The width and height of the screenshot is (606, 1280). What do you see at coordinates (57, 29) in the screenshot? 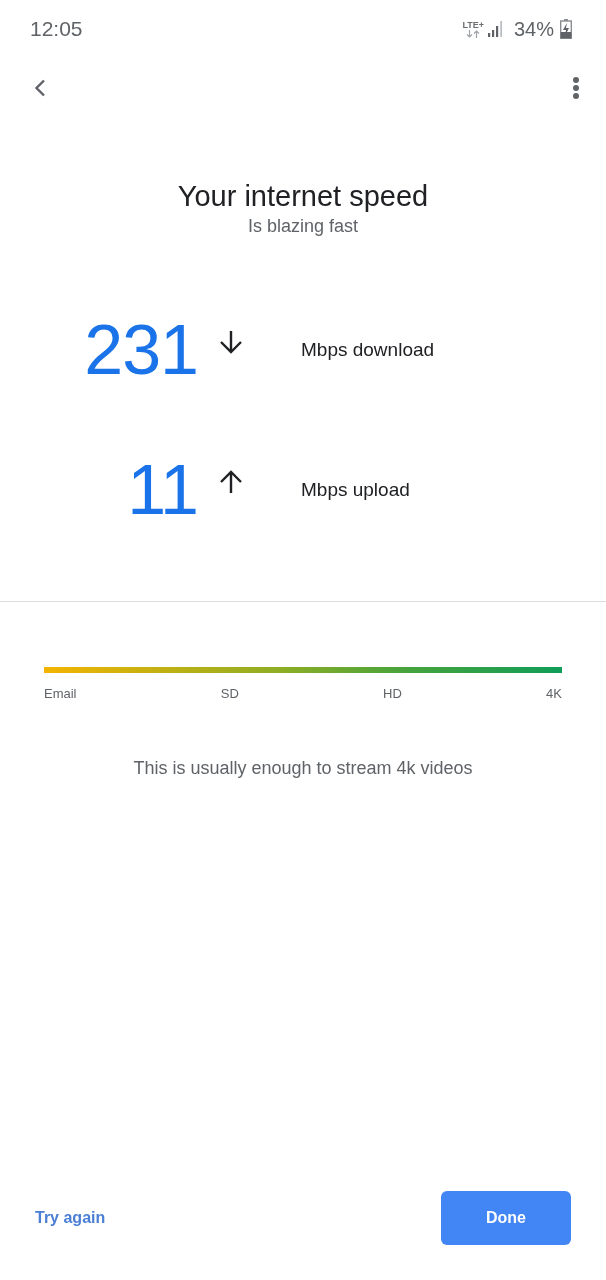
I see `status-time: 12:05` at bounding box center [57, 29].